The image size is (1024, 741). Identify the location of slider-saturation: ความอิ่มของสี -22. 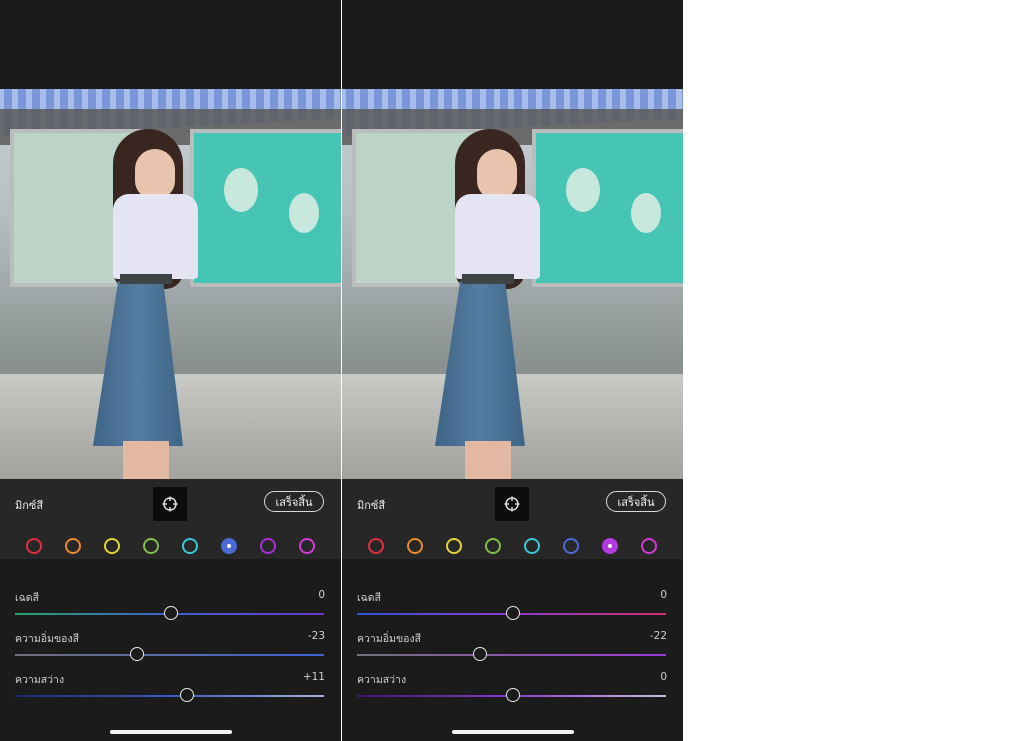
(512, 650).